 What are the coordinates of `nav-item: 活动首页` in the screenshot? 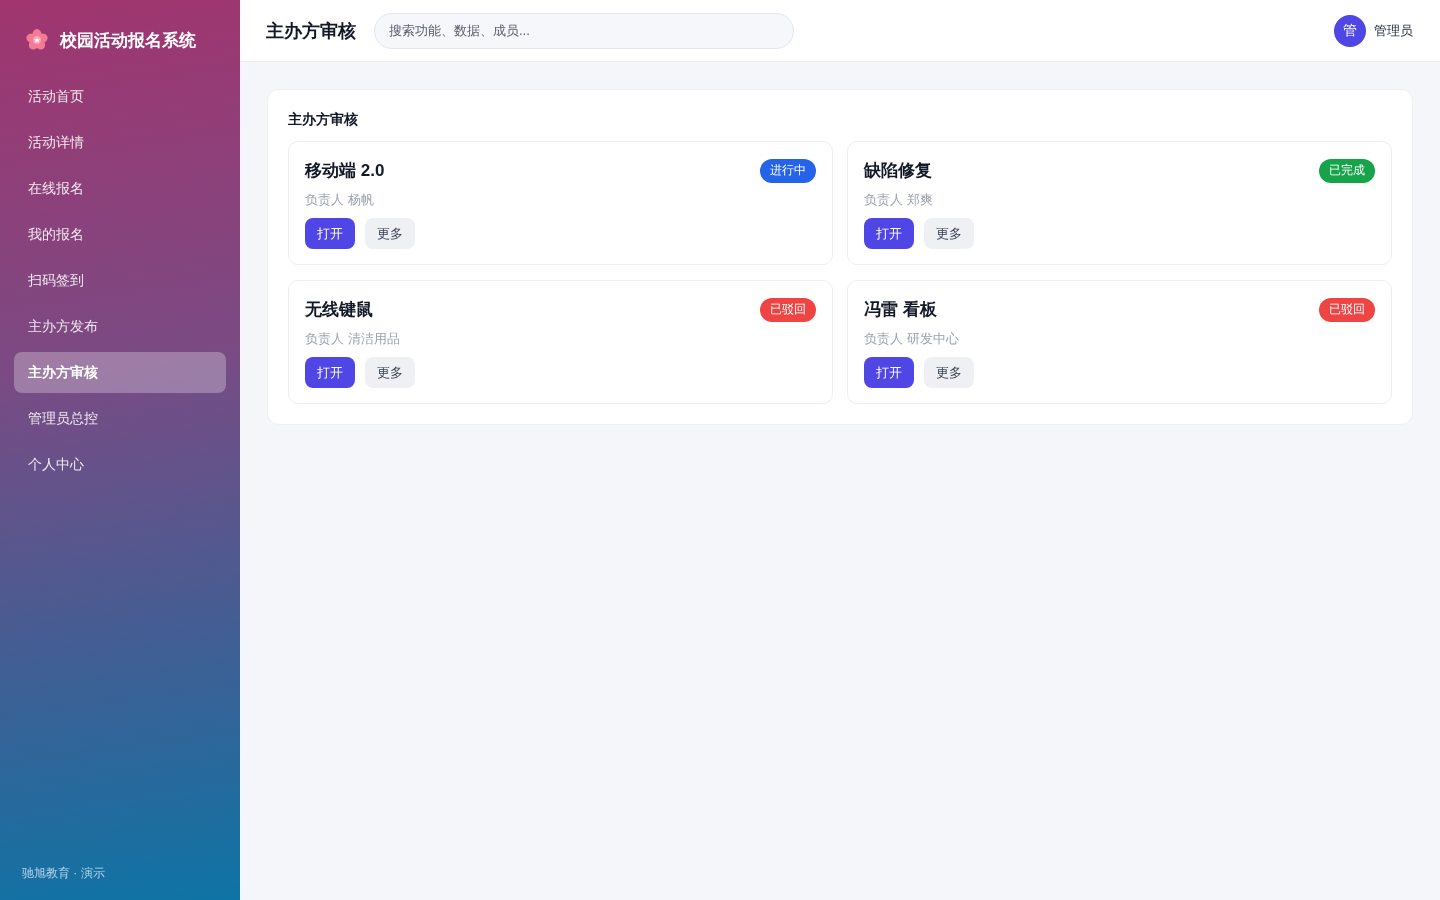 It's located at (120, 96).